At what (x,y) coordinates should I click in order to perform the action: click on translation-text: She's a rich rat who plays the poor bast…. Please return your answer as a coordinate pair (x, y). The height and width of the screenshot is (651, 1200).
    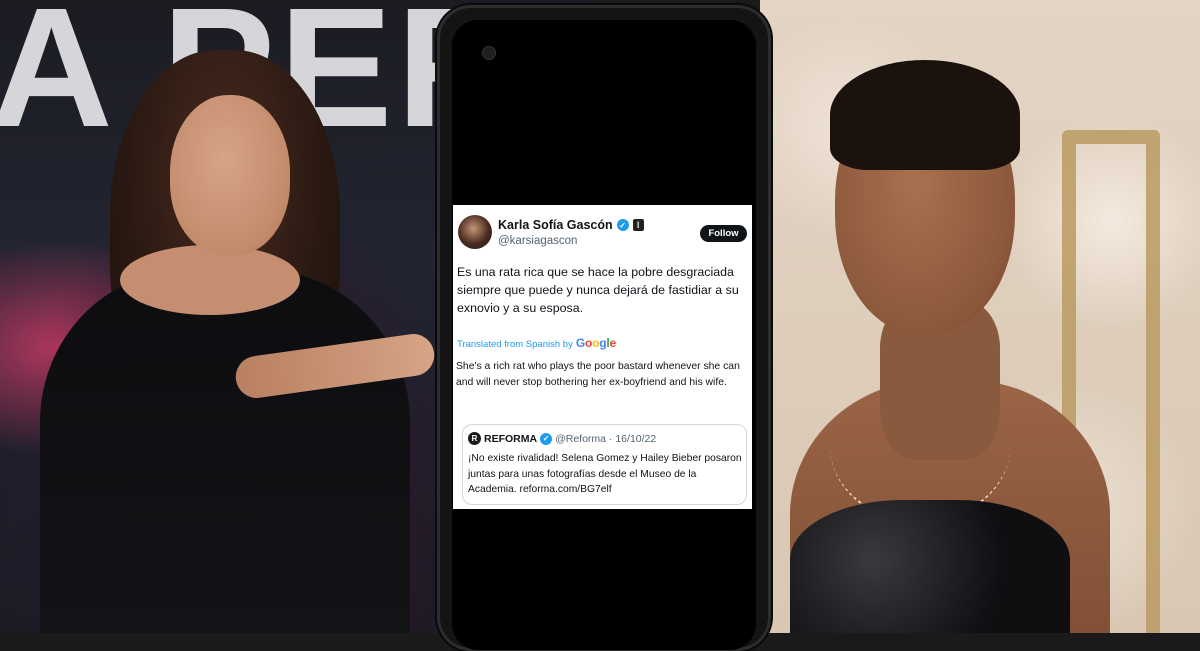
    Looking at the image, I should click on (598, 374).